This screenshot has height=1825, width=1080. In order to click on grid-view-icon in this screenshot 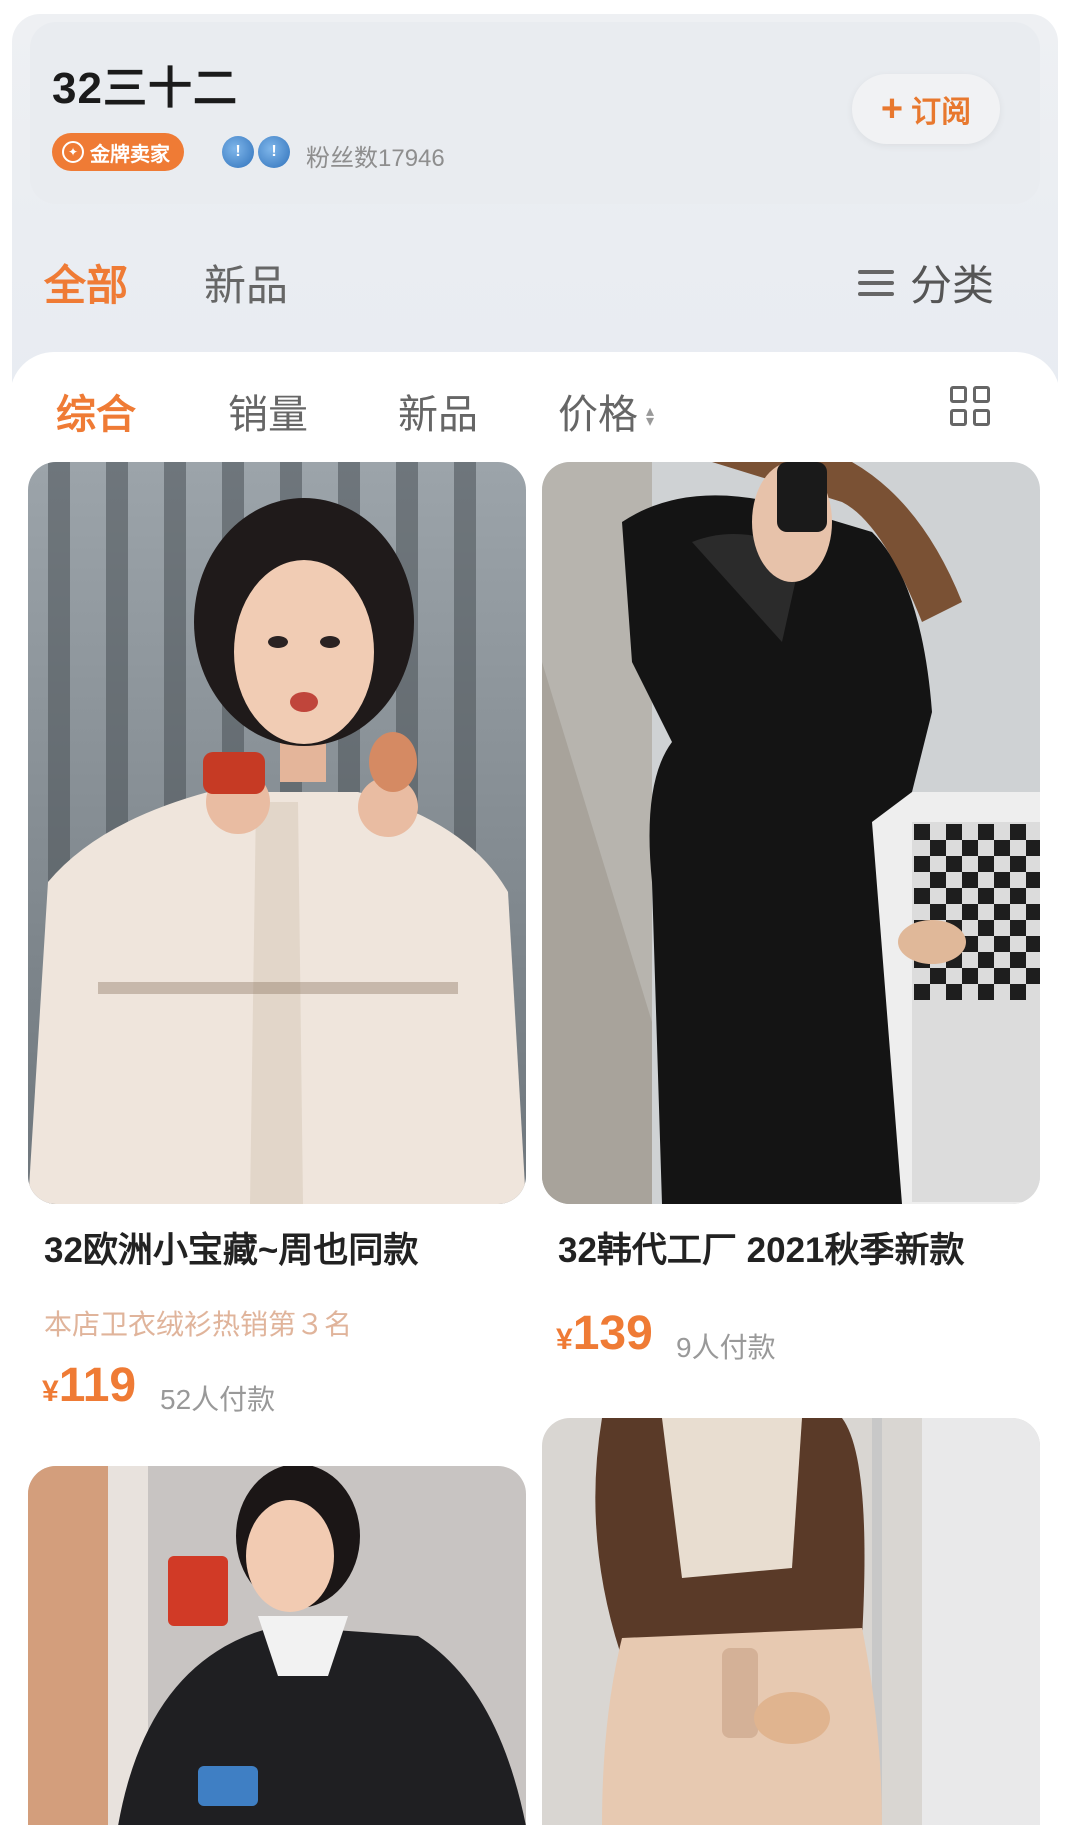, I will do `click(971, 407)`.